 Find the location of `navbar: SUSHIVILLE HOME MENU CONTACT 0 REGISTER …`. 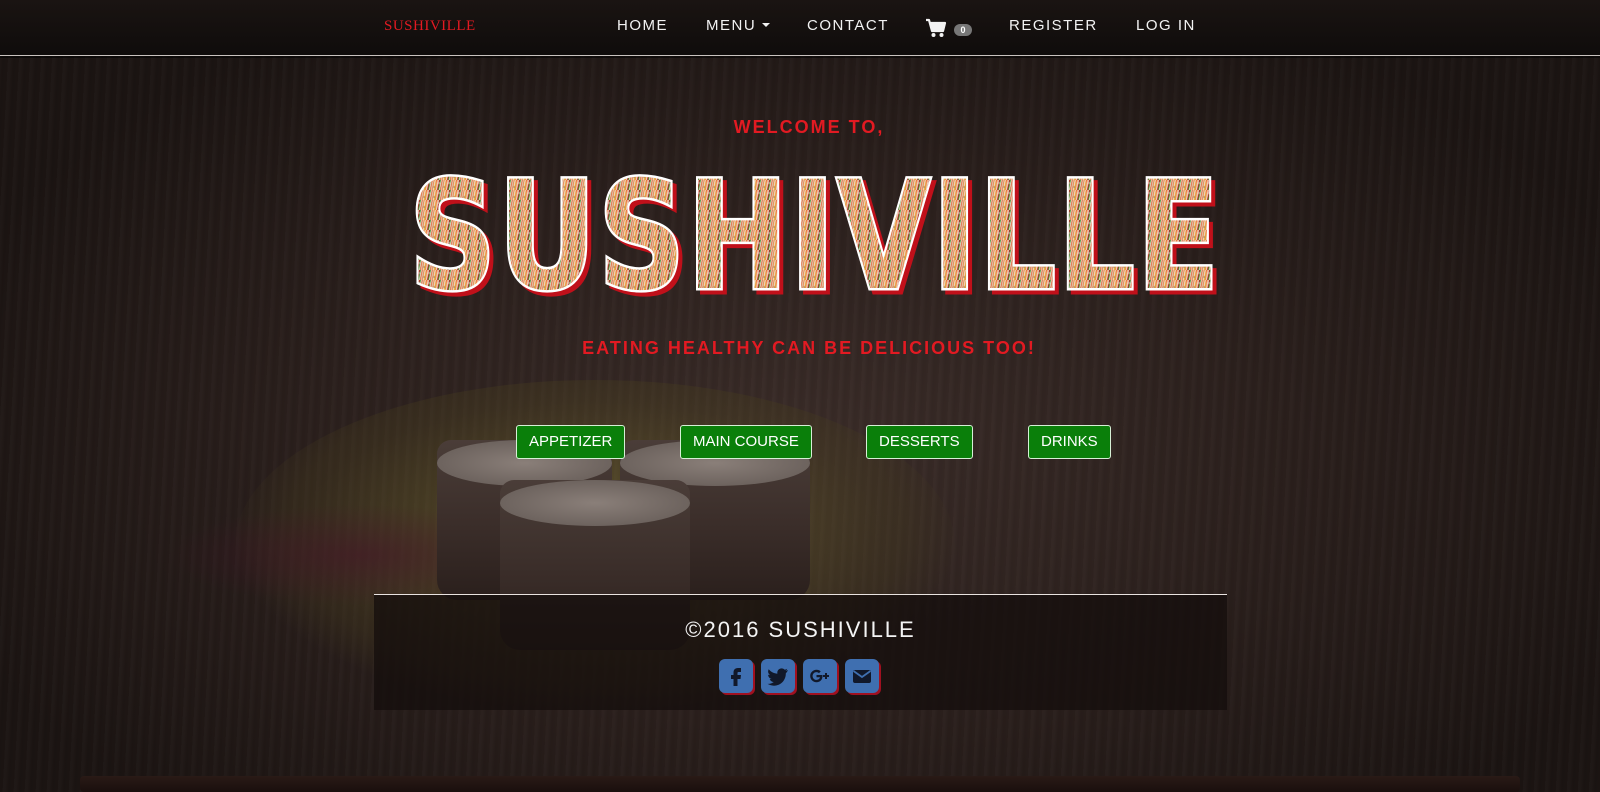

navbar: SUSHIVILLE HOME MENU CONTACT 0 REGISTER … is located at coordinates (800, 28).